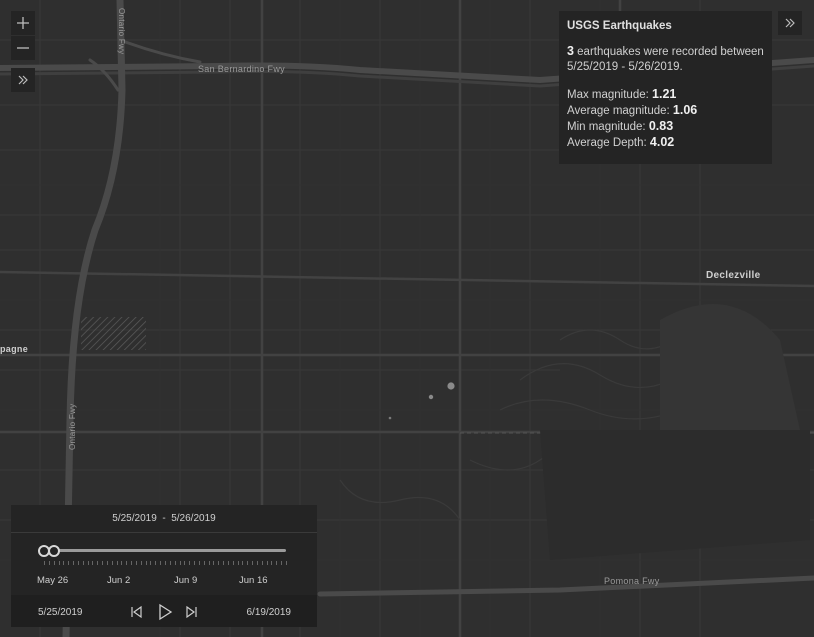 Image resolution: width=814 pixels, height=637 pixels. What do you see at coordinates (661, 126) in the screenshot?
I see `min-magnitude-value: 0.83` at bounding box center [661, 126].